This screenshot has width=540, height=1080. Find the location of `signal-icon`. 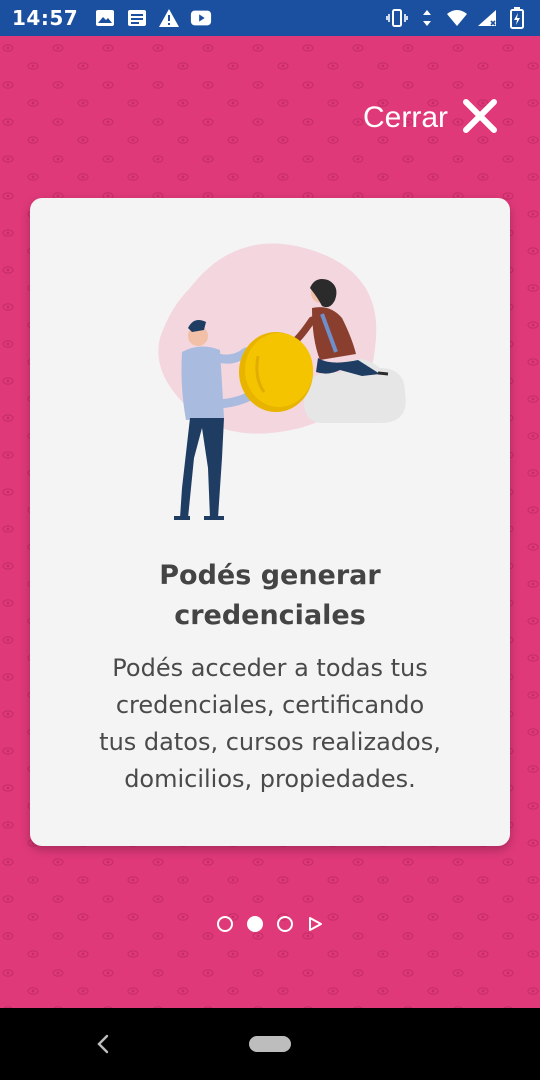

signal-icon is located at coordinates (487, 18).